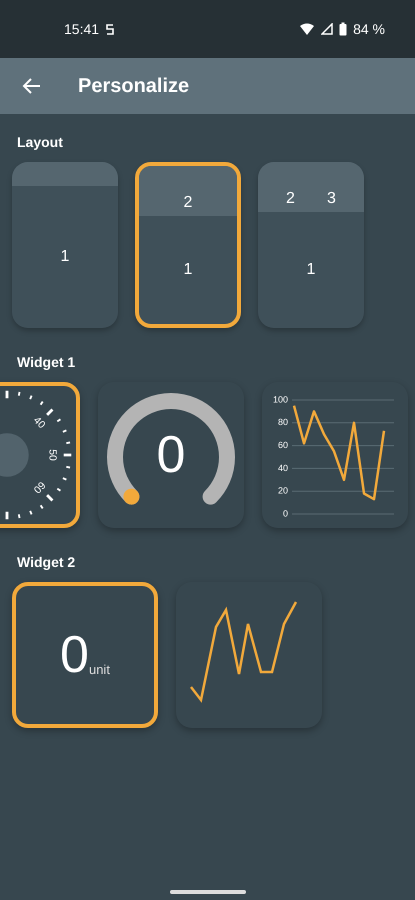 This screenshot has height=900, width=415. Describe the element at coordinates (307, 29) in the screenshot. I see `wifi-icon` at that location.